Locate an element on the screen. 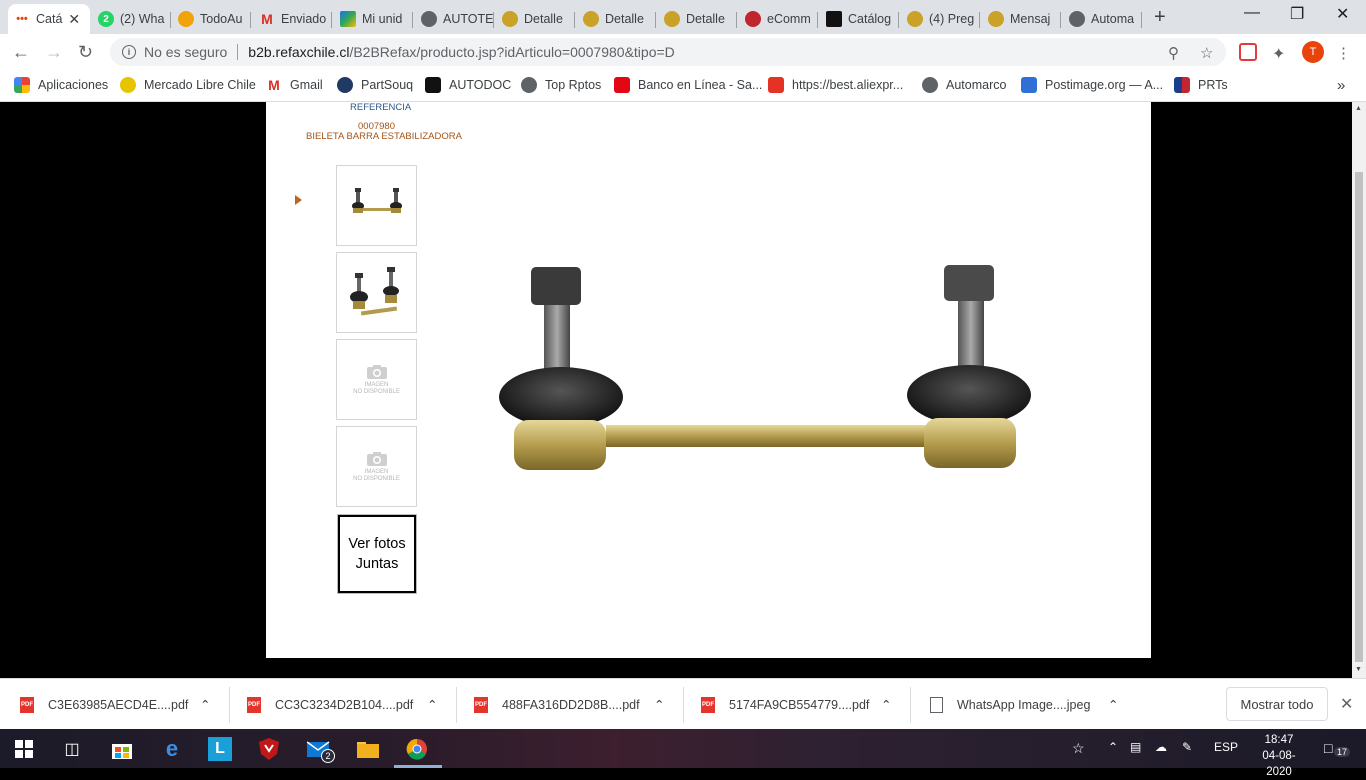 The image size is (1366, 780). minimize-button: — is located at coordinates (1252, 13).